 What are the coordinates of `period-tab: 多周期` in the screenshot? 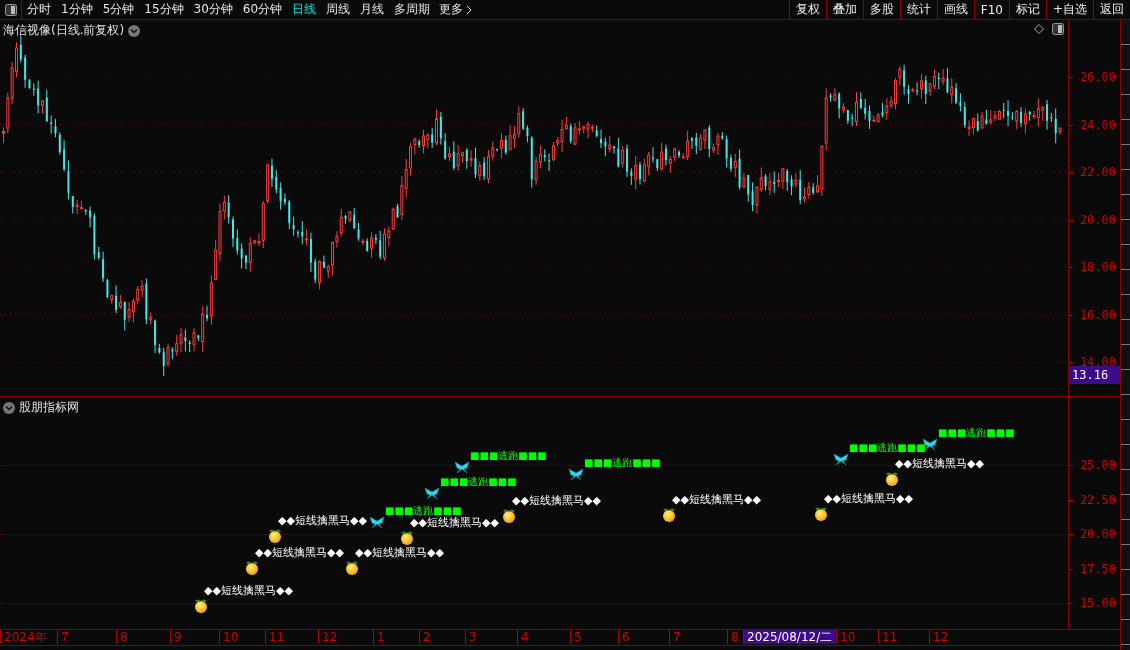 It's located at (412, 9).